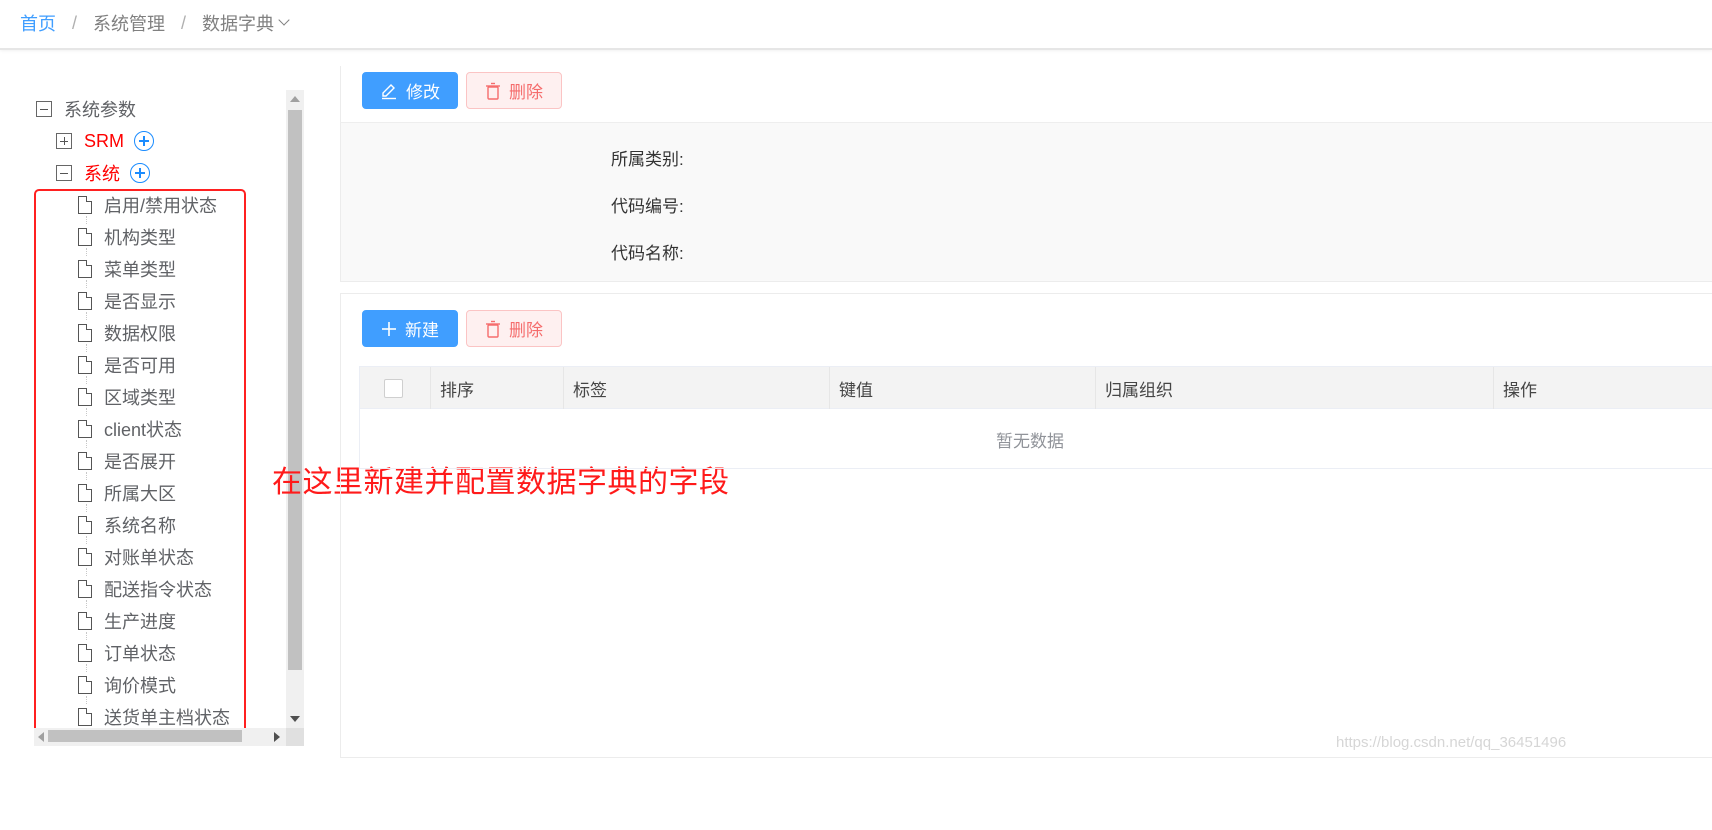  Describe the element at coordinates (1602, 388) in the screenshot. I see `column-header-actions: 操作` at that location.